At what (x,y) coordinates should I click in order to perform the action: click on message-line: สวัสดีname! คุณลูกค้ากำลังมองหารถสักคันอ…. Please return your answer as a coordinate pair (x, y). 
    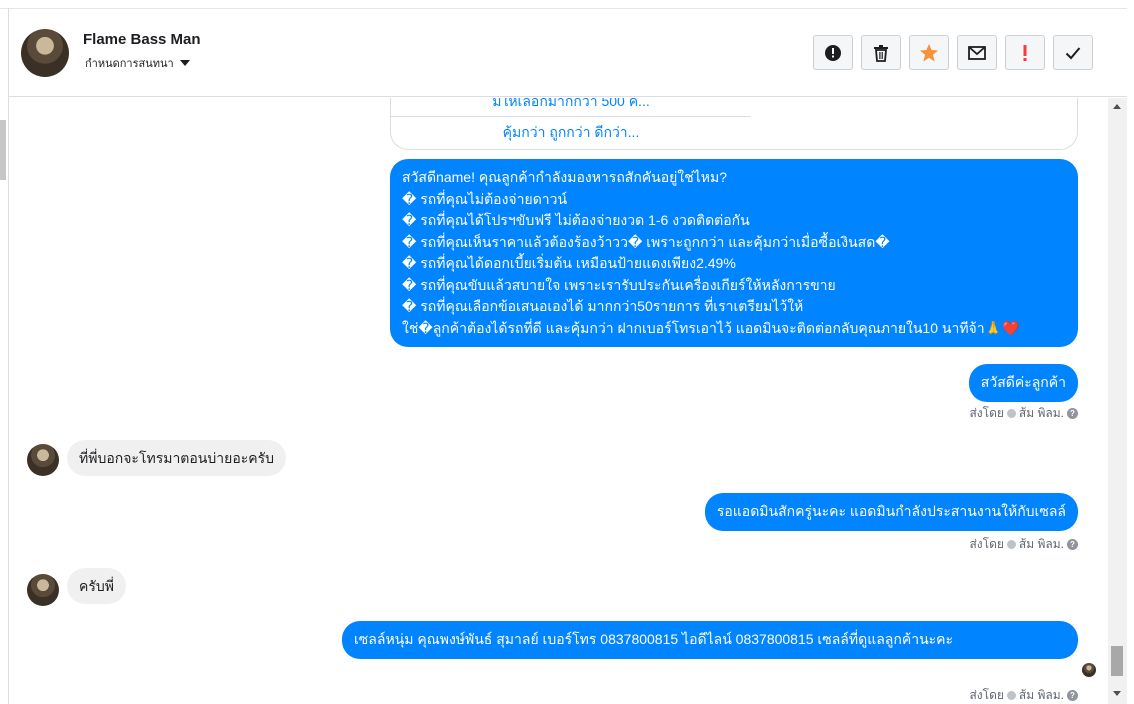
    Looking at the image, I should click on (564, 177).